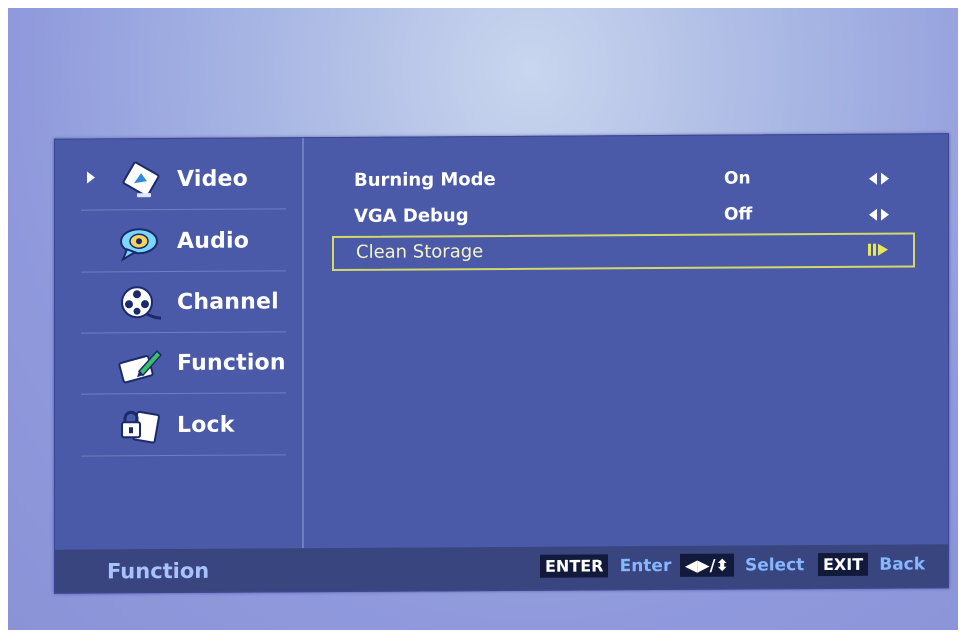 This screenshot has width=960, height=637. Describe the element at coordinates (213, 241) in the screenshot. I see `sidebar-item-label: Audio` at that location.